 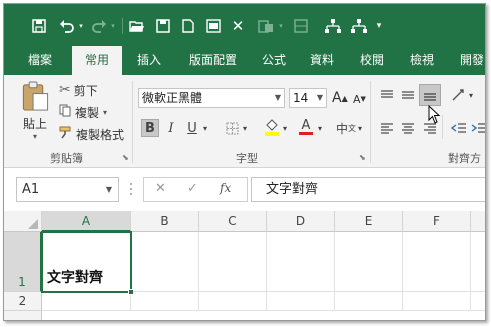 What do you see at coordinates (213, 26) in the screenshot?
I see `print-preview-icon` at bounding box center [213, 26].